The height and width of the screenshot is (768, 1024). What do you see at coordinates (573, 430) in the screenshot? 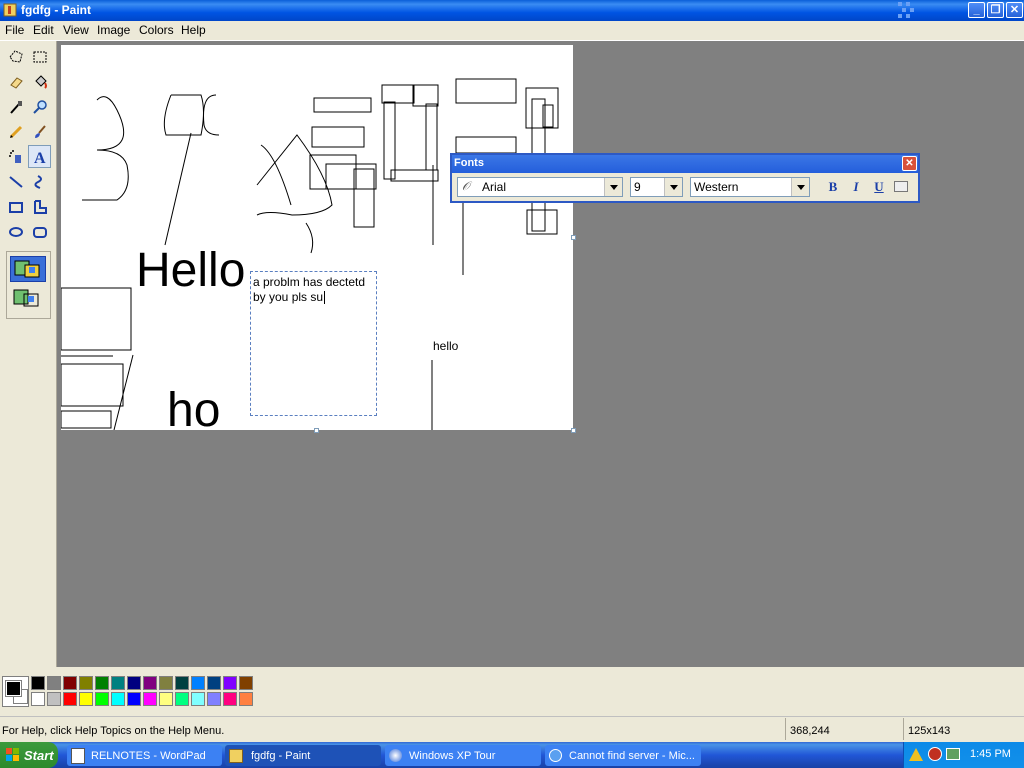
I see `resize-handle-corner` at bounding box center [573, 430].